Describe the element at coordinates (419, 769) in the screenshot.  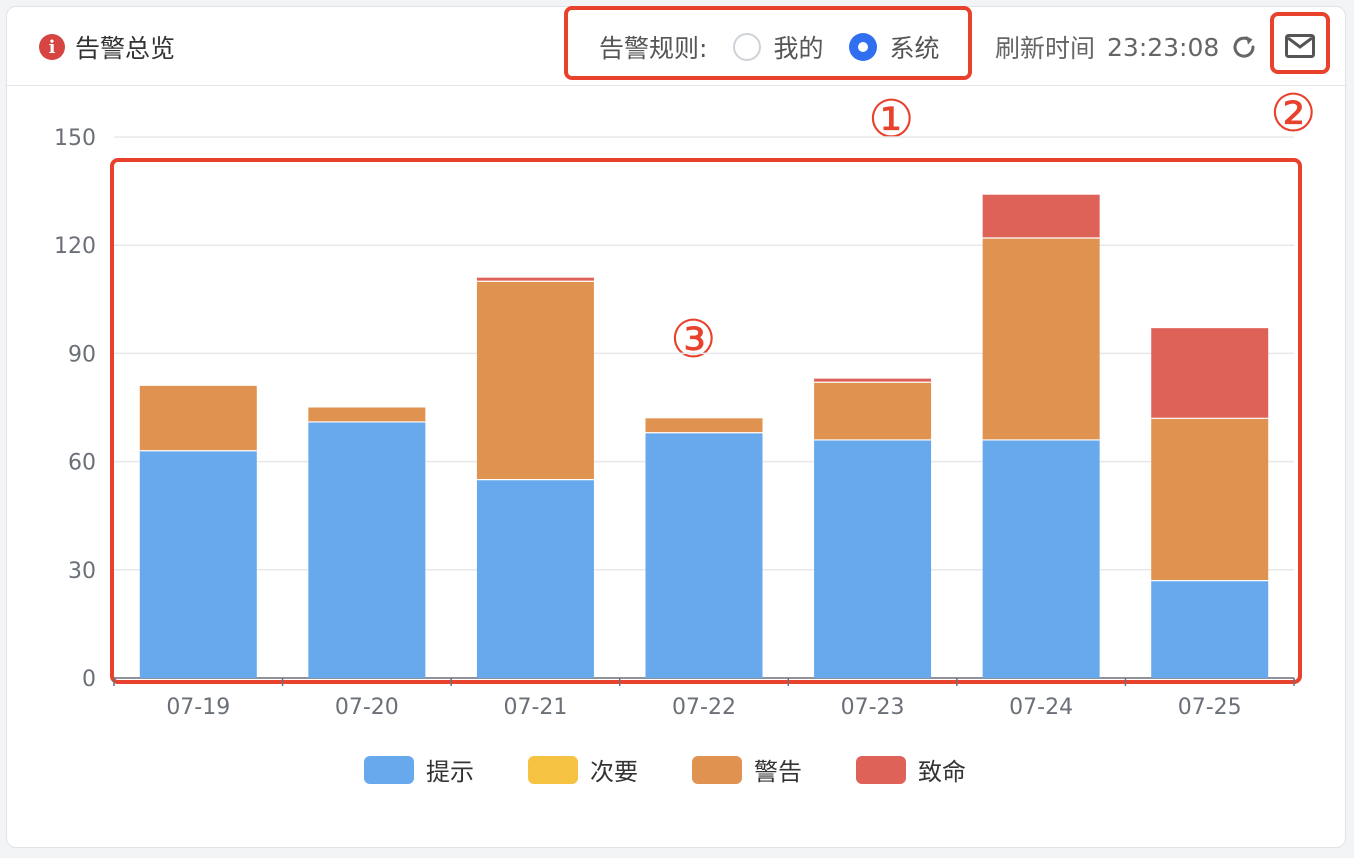
I see `legend-item-0: 提示` at that location.